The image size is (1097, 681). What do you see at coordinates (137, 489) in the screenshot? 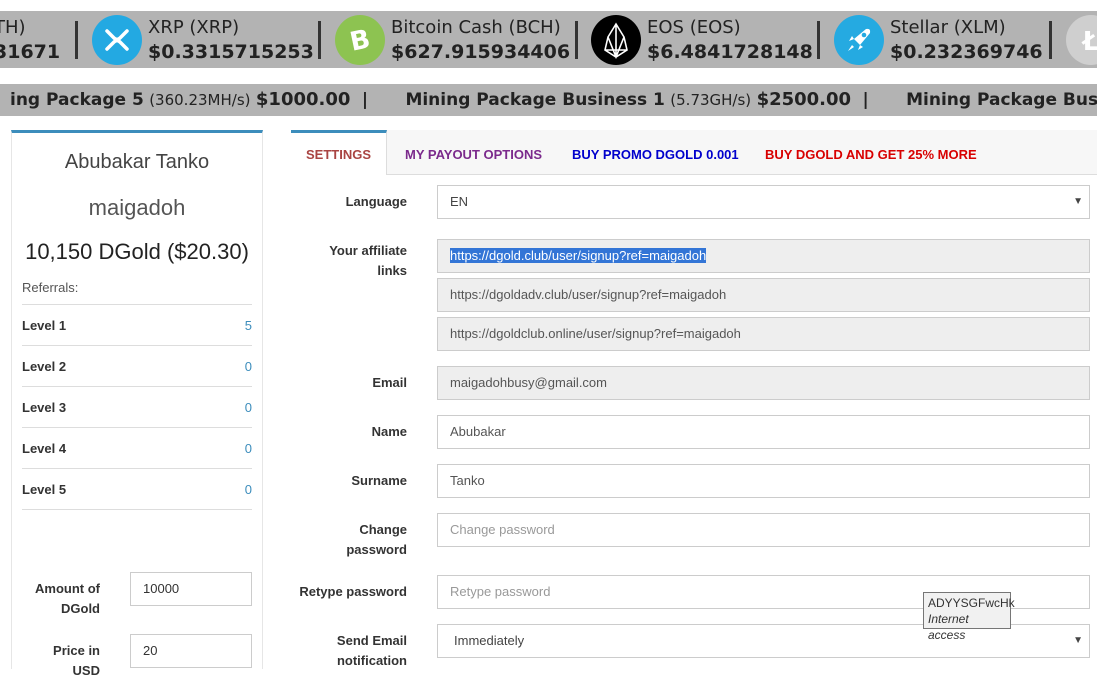
I see `referral-level-row: Level 5 0` at bounding box center [137, 489].